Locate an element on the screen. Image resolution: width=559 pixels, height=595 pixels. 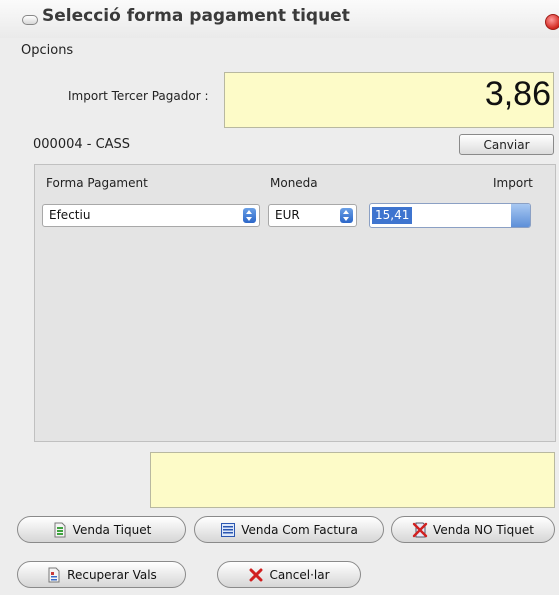
third-payer-label: Import Tercer Pagador : is located at coordinates (138, 96).